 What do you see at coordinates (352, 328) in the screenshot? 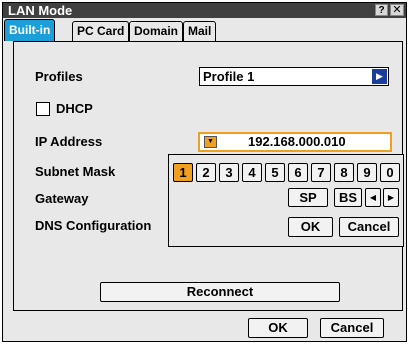
I see `cancel-button: Cancel` at bounding box center [352, 328].